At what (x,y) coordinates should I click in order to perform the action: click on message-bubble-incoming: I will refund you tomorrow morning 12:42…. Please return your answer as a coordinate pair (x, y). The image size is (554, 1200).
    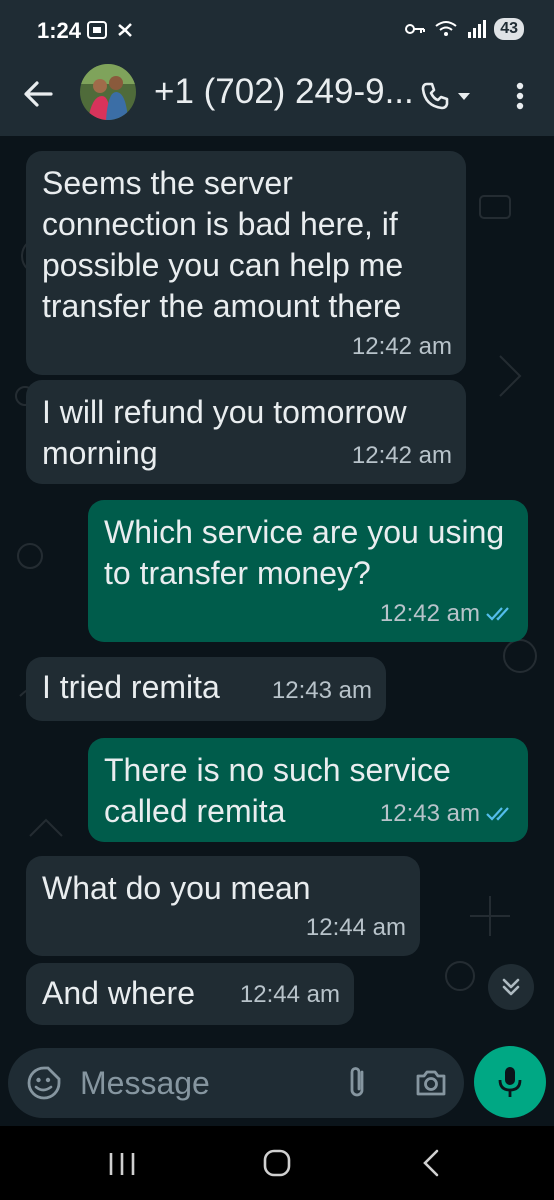
    Looking at the image, I should click on (246, 432).